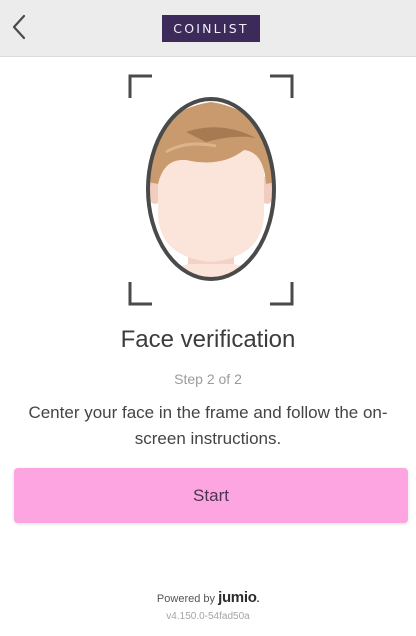  I want to click on coinlist-logo: COINLIST, so click(211, 28).